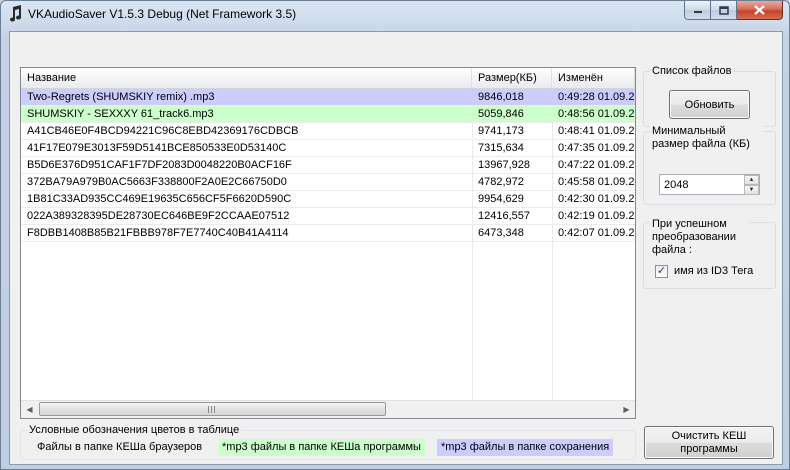 This screenshot has width=790, height=470. Describe the element at coordinates (246, 97) in the screenshot. I see `cell-name: Two-Regrets (SHUMSKIY remix) .mp3` at that location.